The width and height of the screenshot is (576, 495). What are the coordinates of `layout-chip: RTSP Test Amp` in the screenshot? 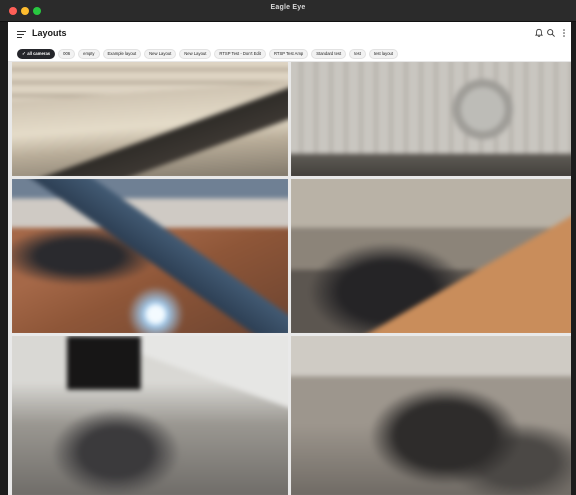 It's located at (288, 54).